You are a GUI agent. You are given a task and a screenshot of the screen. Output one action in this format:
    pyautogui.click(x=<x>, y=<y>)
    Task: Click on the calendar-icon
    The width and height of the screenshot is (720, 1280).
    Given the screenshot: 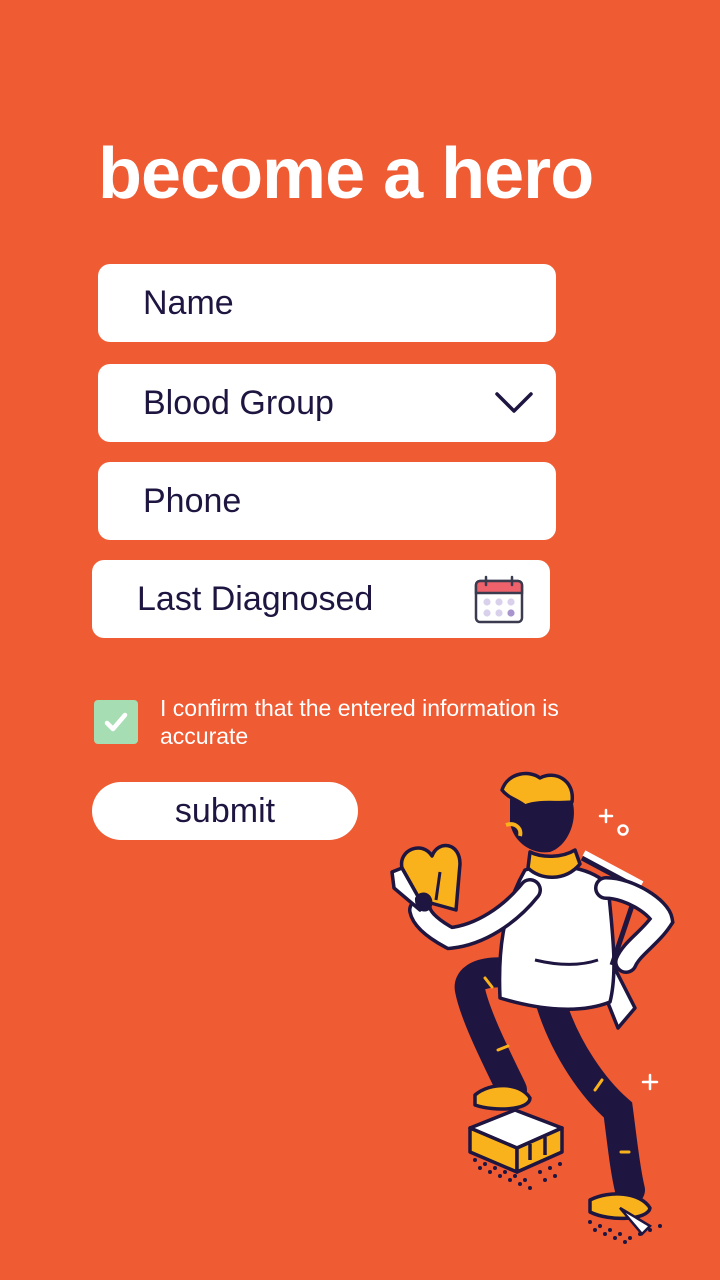 What is the action you would take?
    pyautogui.click(x=499, y=600)
    